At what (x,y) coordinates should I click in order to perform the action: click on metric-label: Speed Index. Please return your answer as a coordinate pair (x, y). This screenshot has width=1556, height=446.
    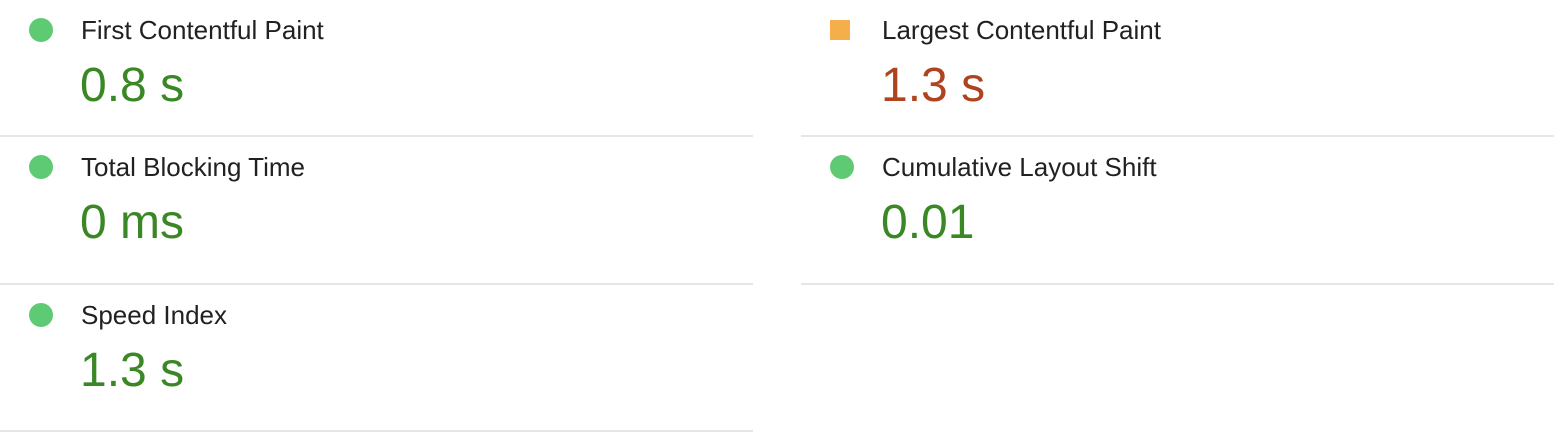
    Looking at the image, I should click on (154, 315).